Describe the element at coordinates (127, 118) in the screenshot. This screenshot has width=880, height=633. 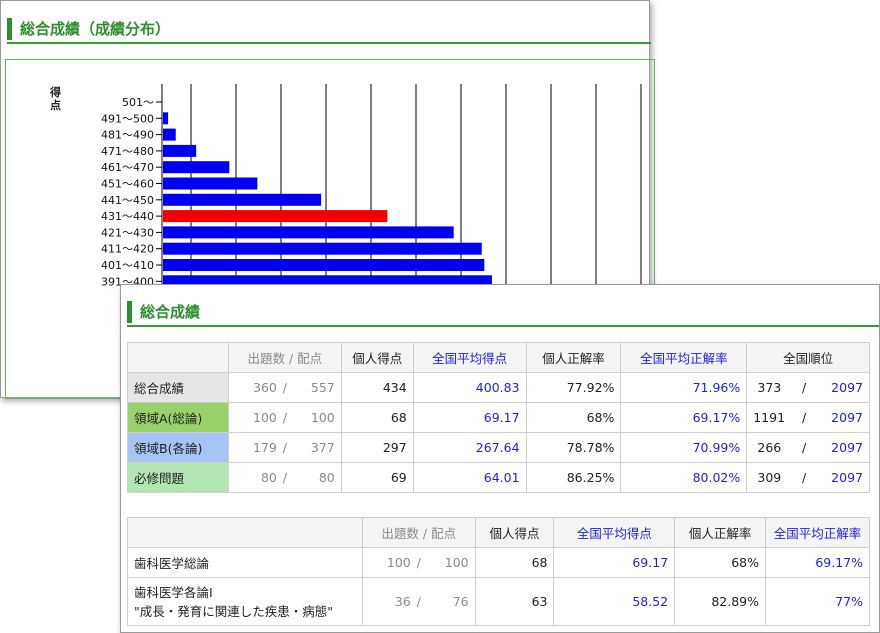
I see `y-tick-label: 491～500` at that location.